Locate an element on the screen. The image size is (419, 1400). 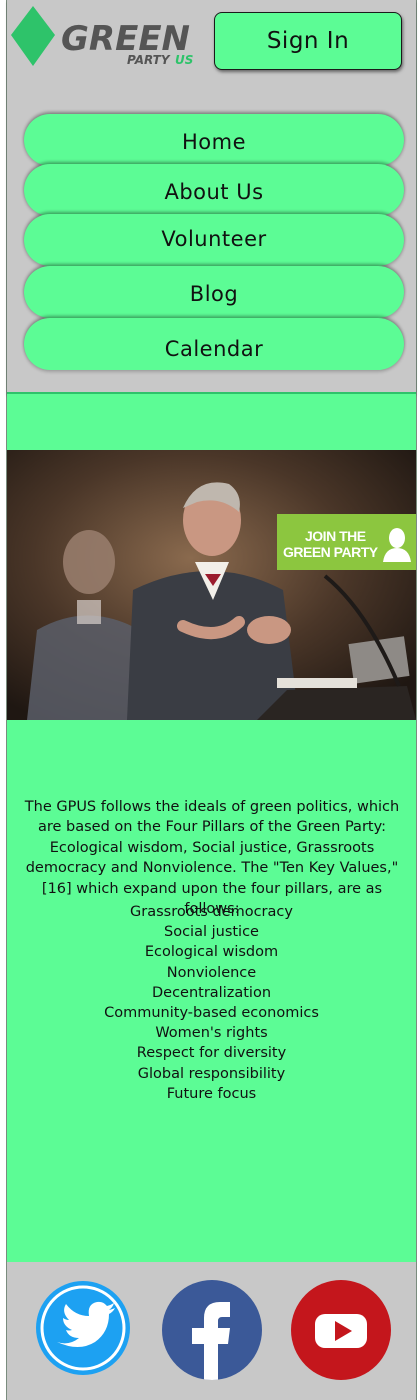
nav-calendar-button: Calendar is located at coordinates (214, 344).